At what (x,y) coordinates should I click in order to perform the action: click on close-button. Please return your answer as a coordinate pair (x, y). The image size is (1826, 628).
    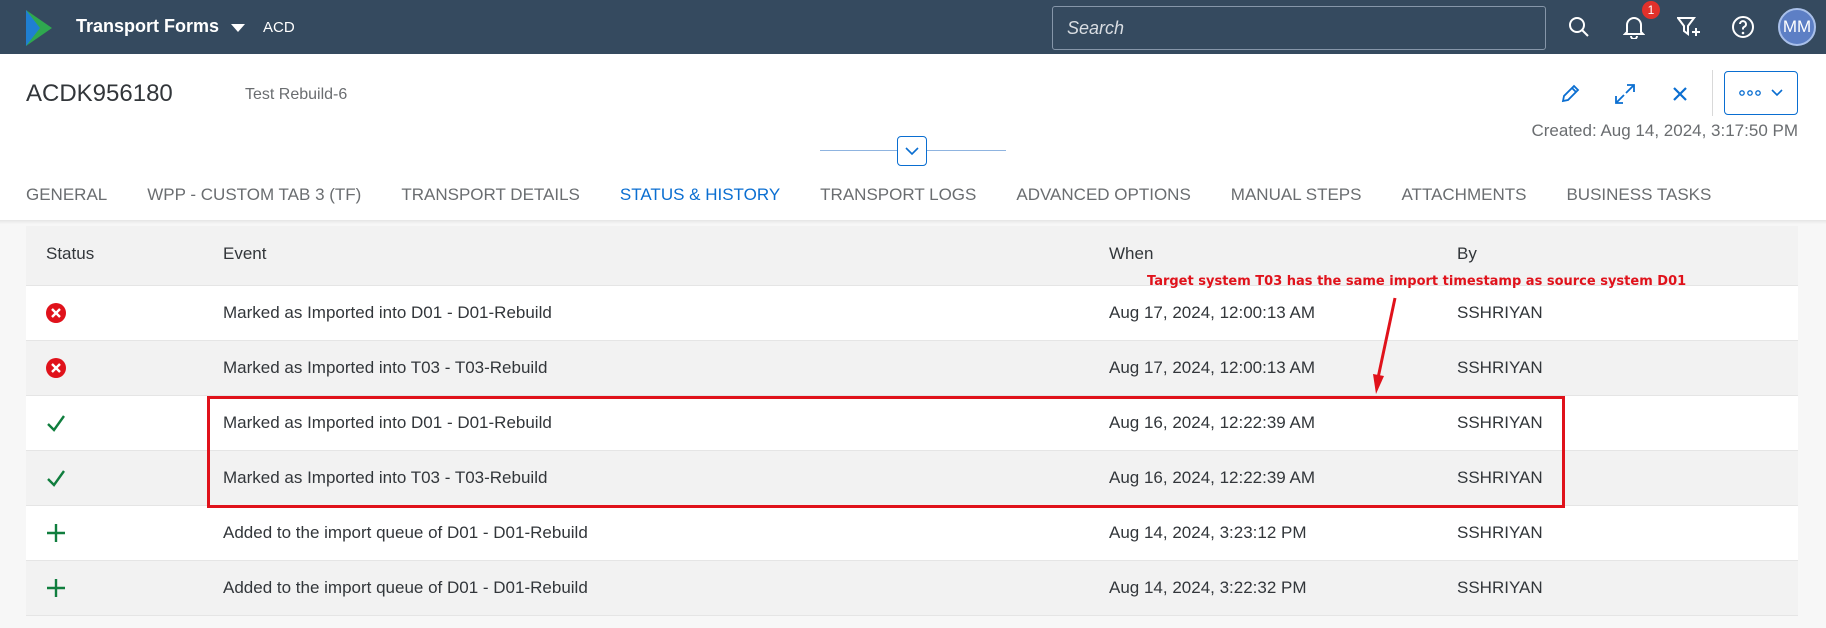
    Looking at the image, I should click on (1680, 94).